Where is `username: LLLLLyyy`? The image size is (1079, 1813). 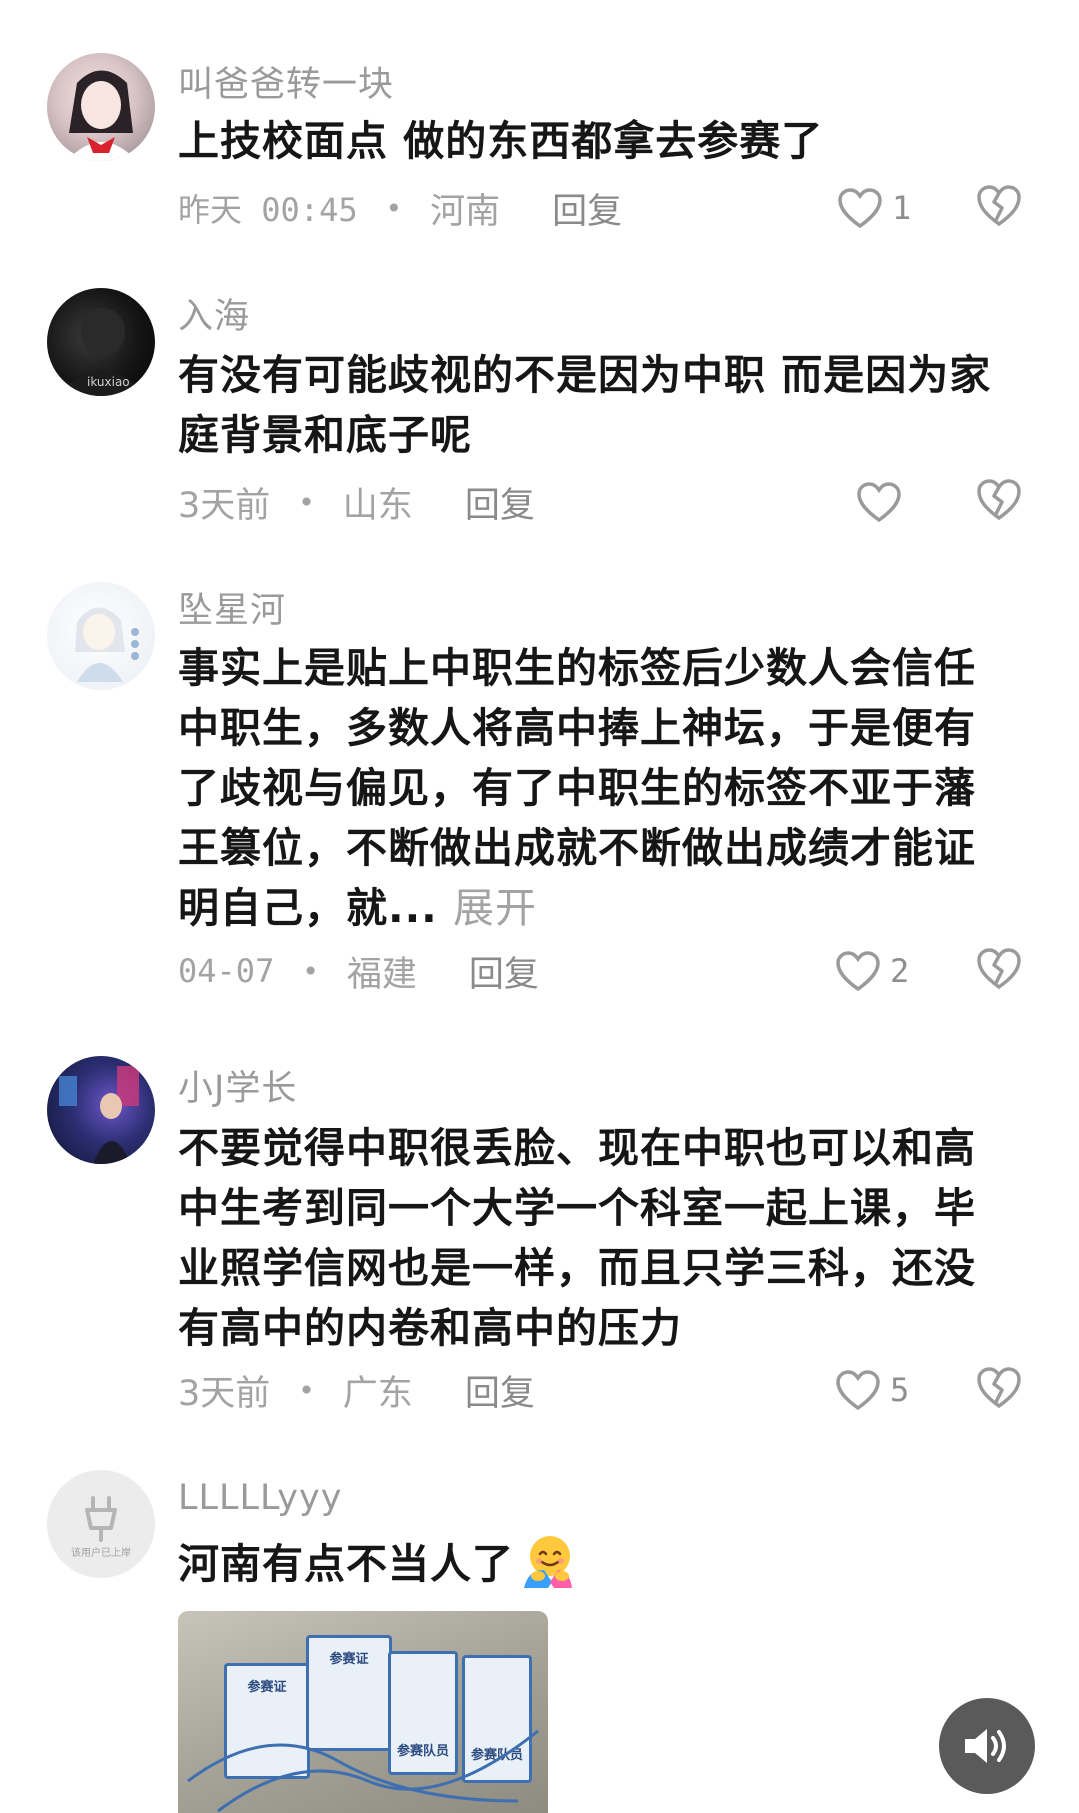
username: LLLLLyyy is located at coordinates (260, 1498).